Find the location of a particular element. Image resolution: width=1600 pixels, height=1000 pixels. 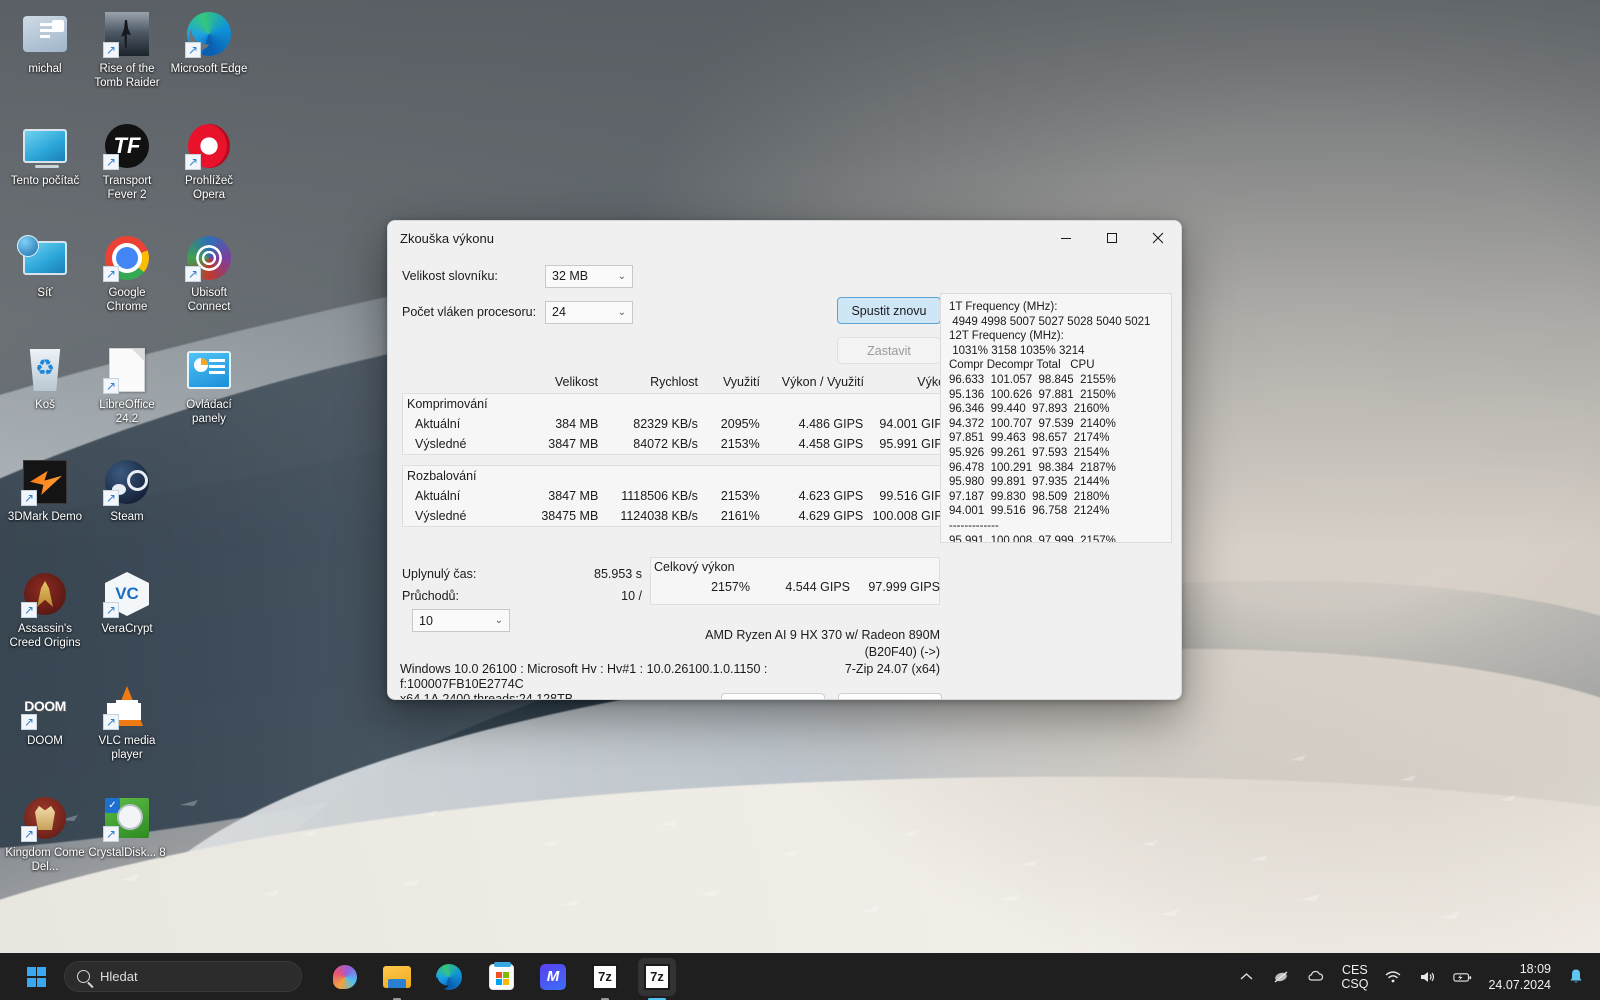

desktop-icon-label: Síť is located at coordinates (45, 293).